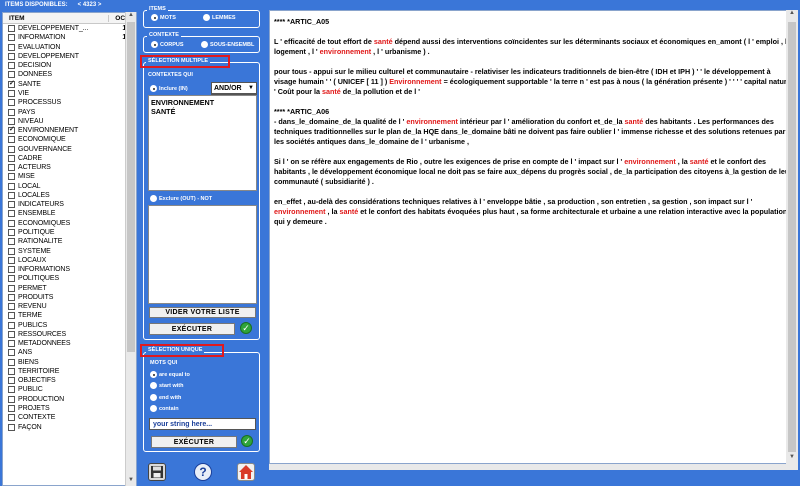 The width and height of the screenshot is (800, 486). What do you see at coordinates (192, 329) in the screenshot?
I see `executer-multiple-button: EXÉCUTER` at bounding box center [192, 329].